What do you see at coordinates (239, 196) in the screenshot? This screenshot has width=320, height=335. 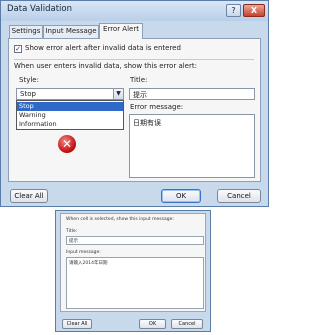 I see `cancel-button: Cancel` at bounding box center [239, 196].